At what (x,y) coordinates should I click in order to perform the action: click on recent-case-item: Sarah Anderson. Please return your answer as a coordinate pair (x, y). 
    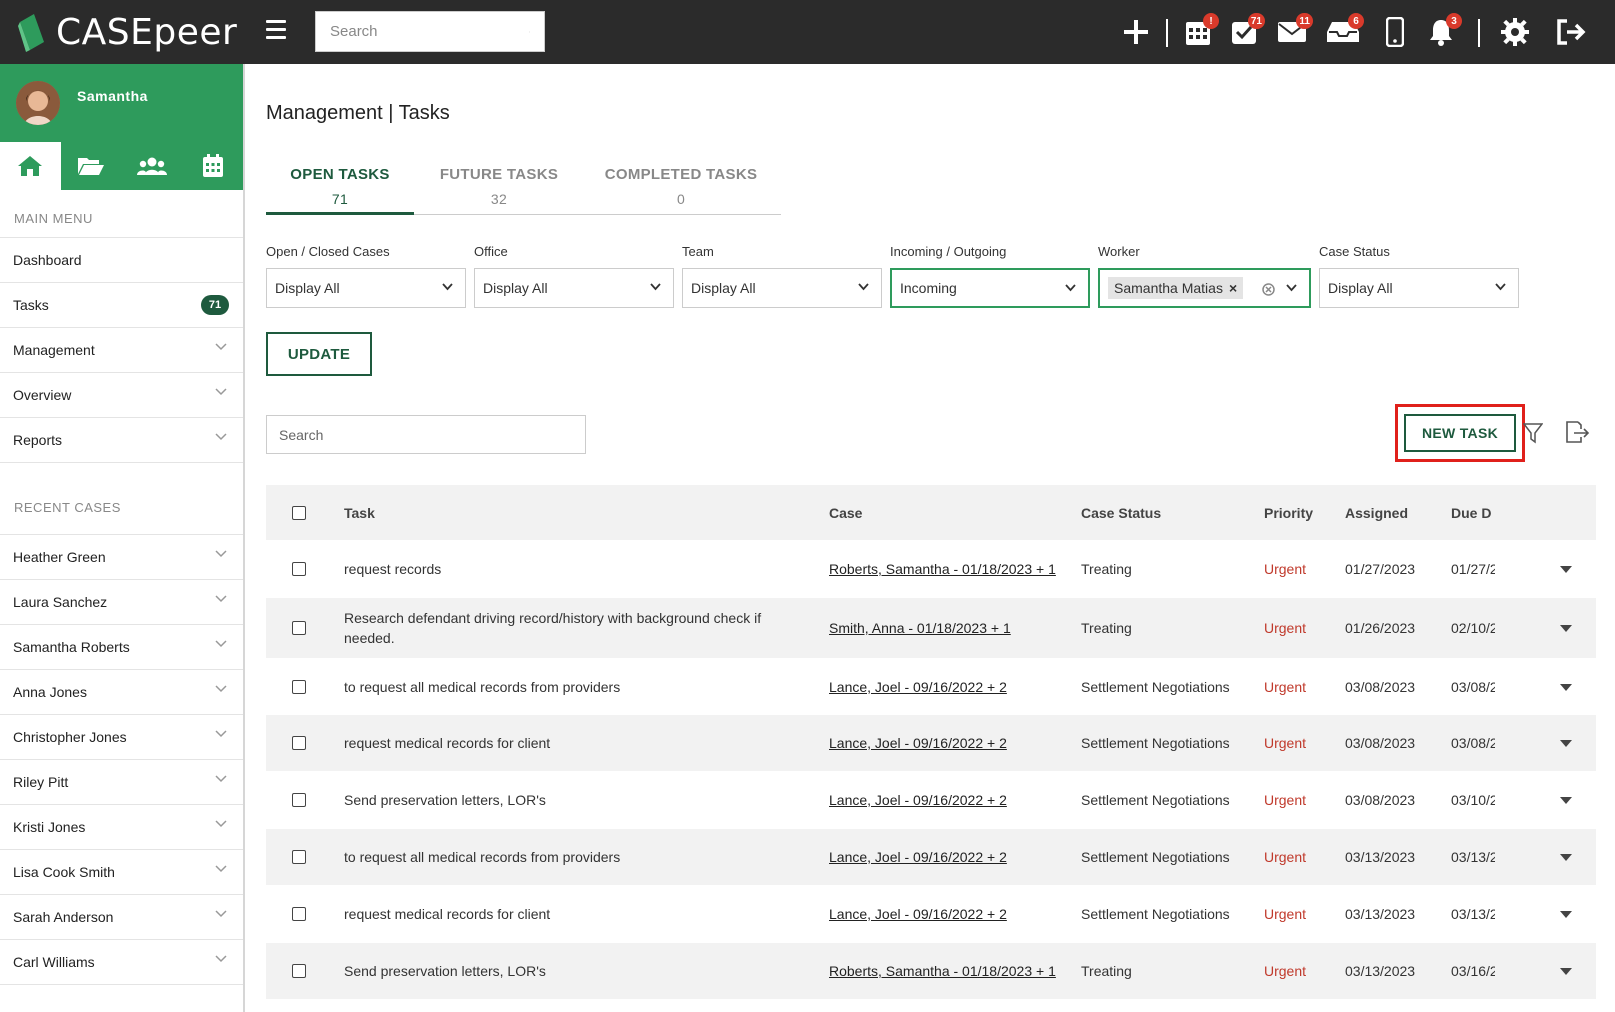
    Looking at the image, I should click on (121, 917).